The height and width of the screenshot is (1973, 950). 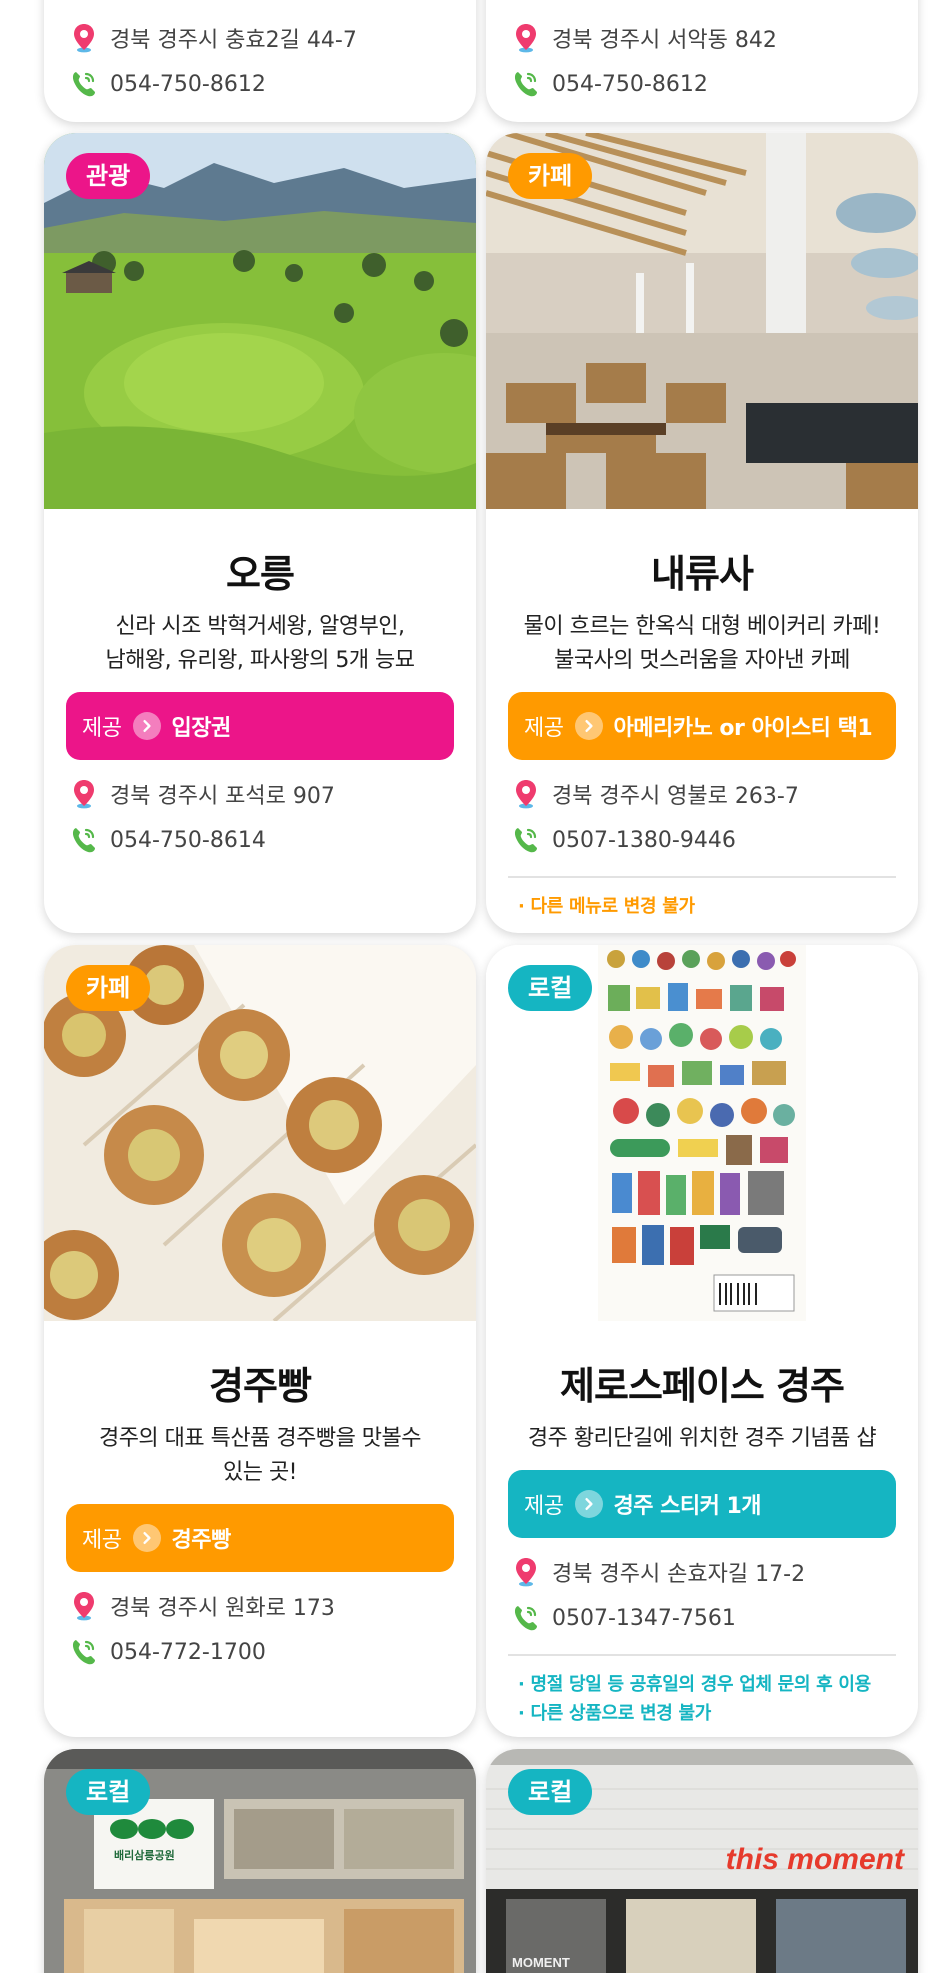 I want to click on desc-line: 불국사의 멋스러움을 자아낸 카페, so click(x=702, y=660).